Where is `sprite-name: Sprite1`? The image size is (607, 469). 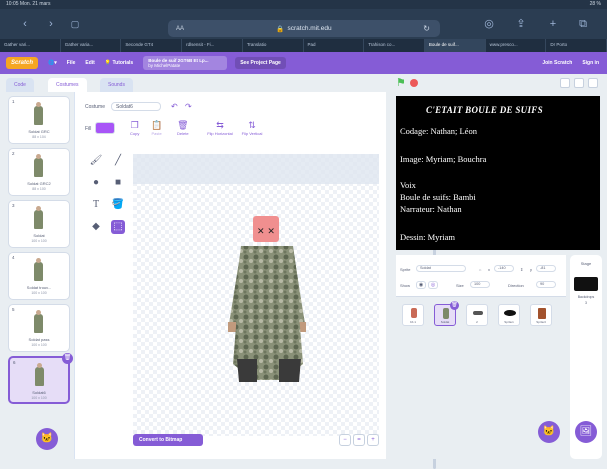 sprite-name: Sprite1 is located at coordinates (509, 322).